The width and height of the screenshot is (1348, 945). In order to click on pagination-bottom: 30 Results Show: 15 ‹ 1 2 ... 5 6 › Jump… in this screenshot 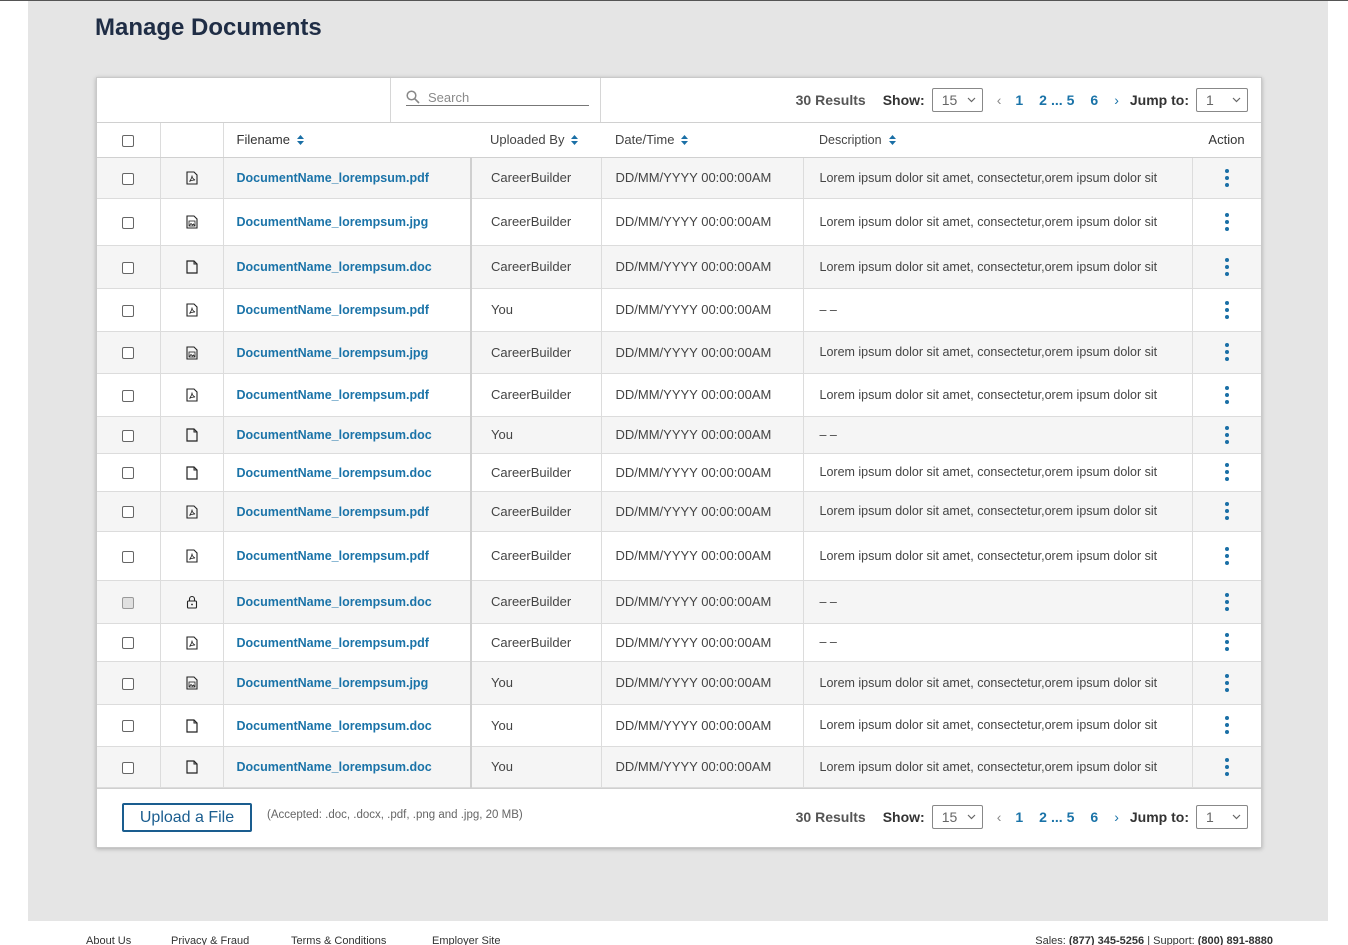, I will do `click(1022, 817)`.